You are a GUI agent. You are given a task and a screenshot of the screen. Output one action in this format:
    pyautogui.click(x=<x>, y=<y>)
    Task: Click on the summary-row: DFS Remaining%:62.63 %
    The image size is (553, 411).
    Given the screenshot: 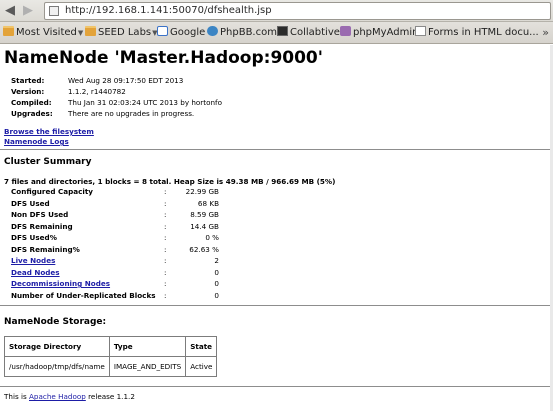 What is the action you would take?
    pyautogui.click(x=115, y=249)
    